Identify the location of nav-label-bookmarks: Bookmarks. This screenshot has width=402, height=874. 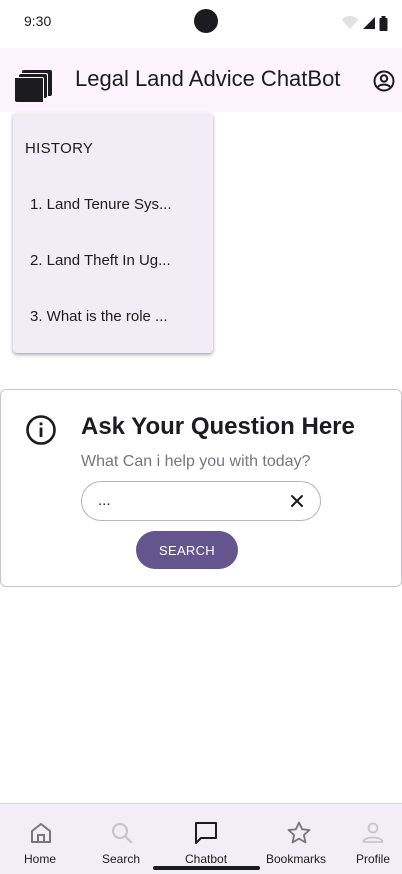
(296, 859).